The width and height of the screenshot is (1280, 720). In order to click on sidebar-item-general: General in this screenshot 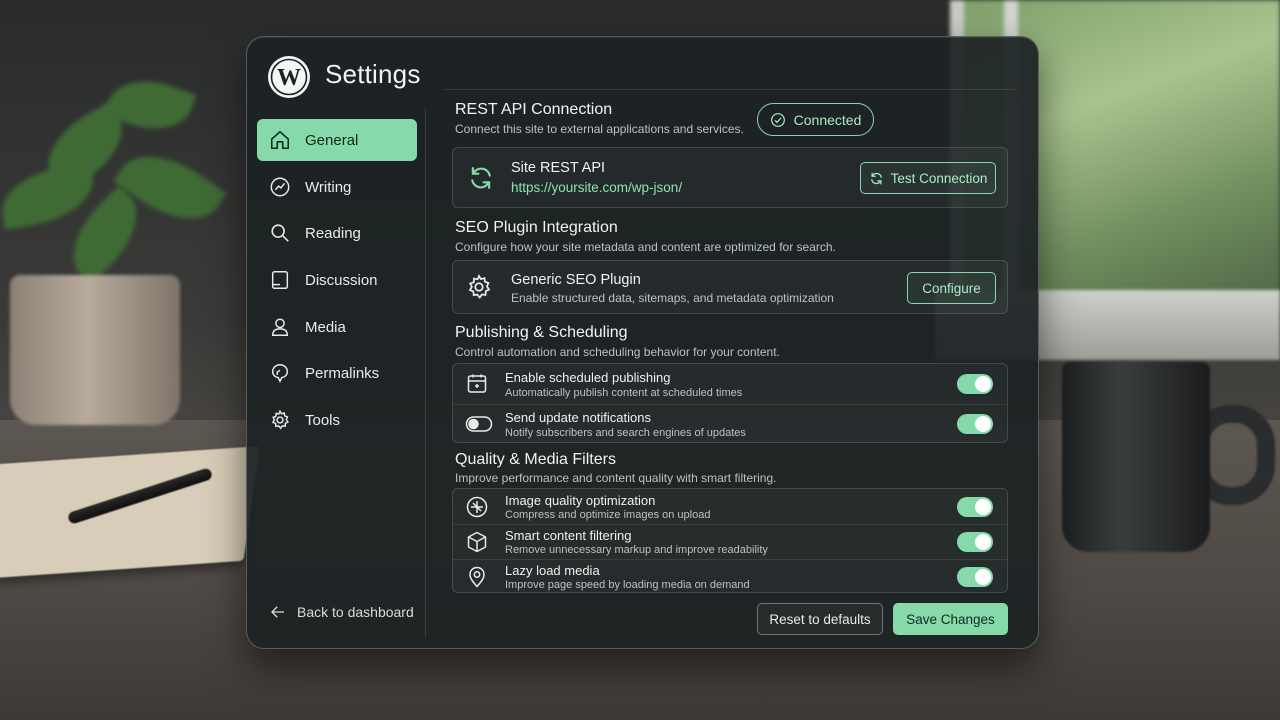, I will do `click(337, 140)`.